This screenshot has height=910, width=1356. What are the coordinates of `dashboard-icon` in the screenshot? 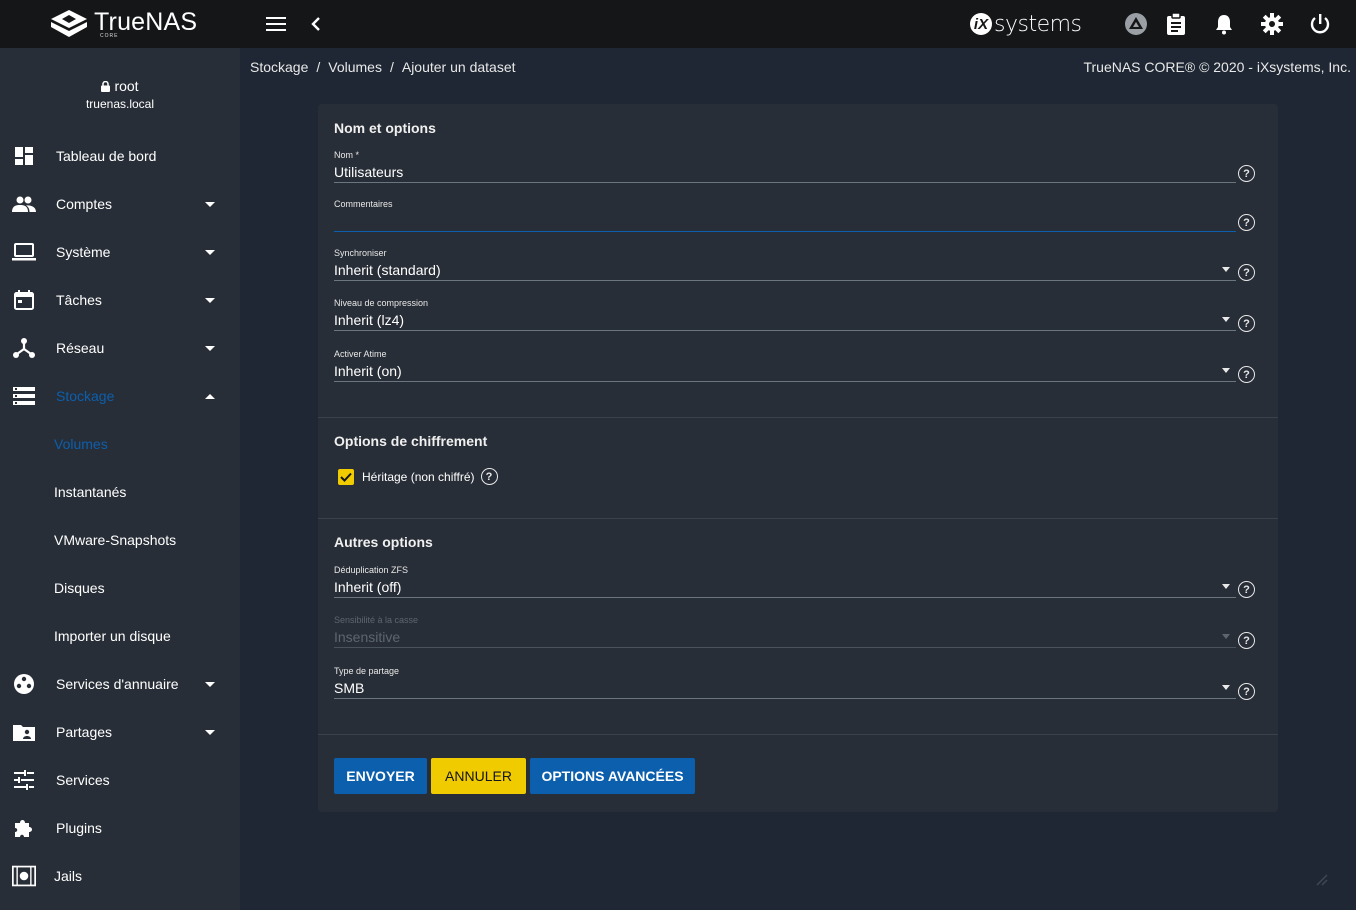 It's located at (24, 156).